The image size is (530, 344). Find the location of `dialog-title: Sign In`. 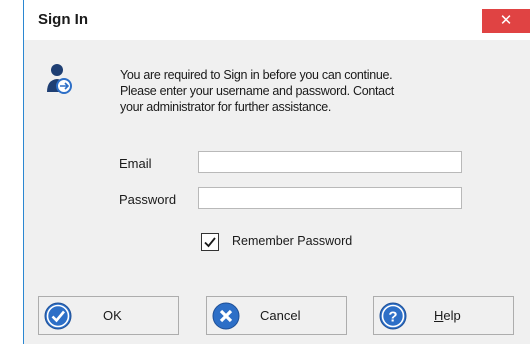

dialog-title: Sign In is located at coordinates (63, 19).